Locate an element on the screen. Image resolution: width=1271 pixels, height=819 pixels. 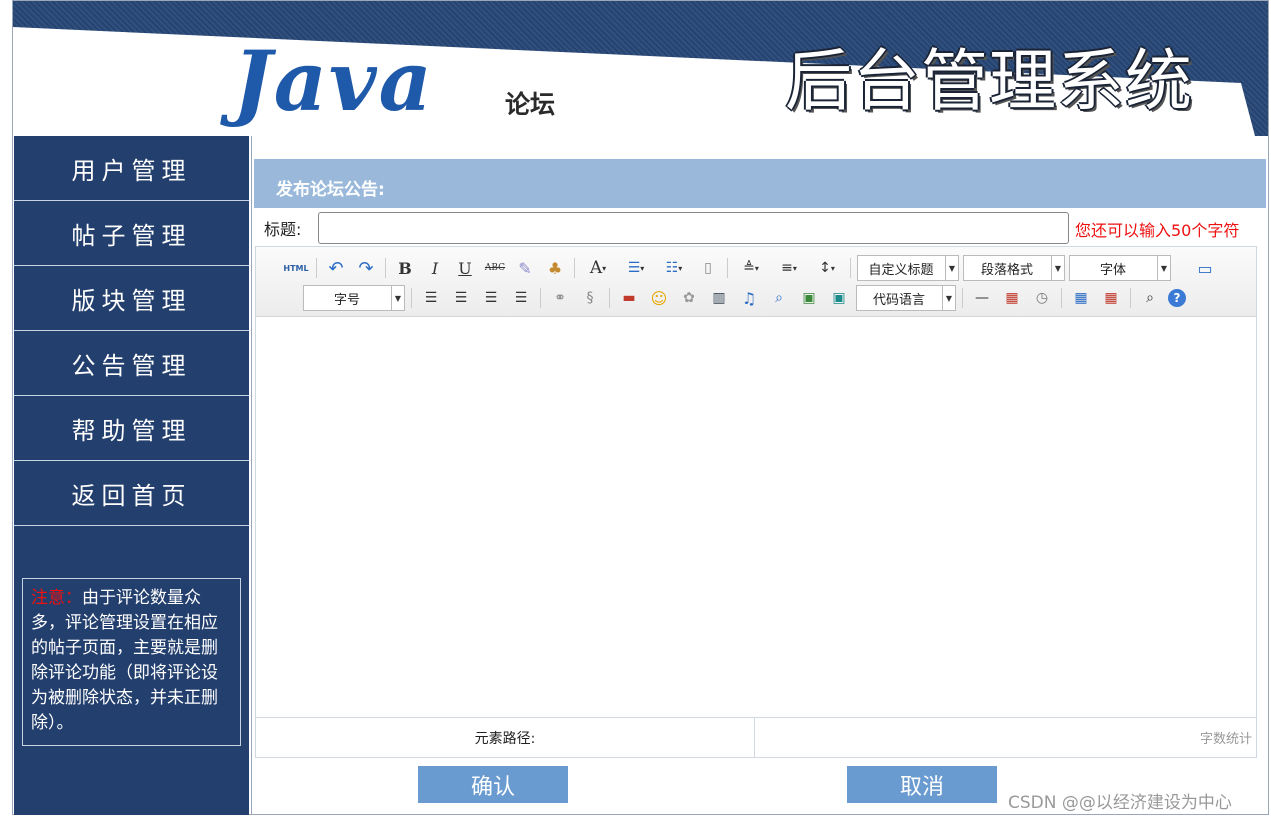
title-row: 标题: 您还可以输入50个字符 is located at coordinates (764, 228).